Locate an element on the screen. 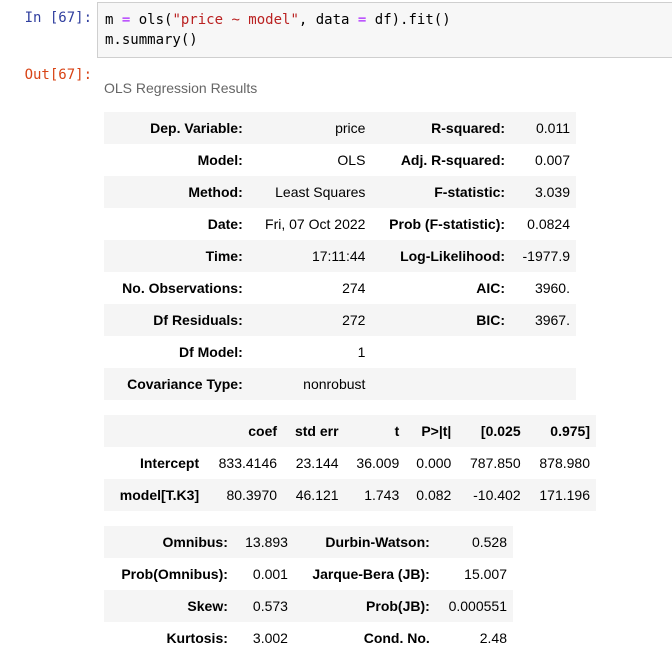 The height and width of the screenshot is (671, 672). table-row: Df Residuals: 272 BIC: 3967. is located at coordinates (340, 320).